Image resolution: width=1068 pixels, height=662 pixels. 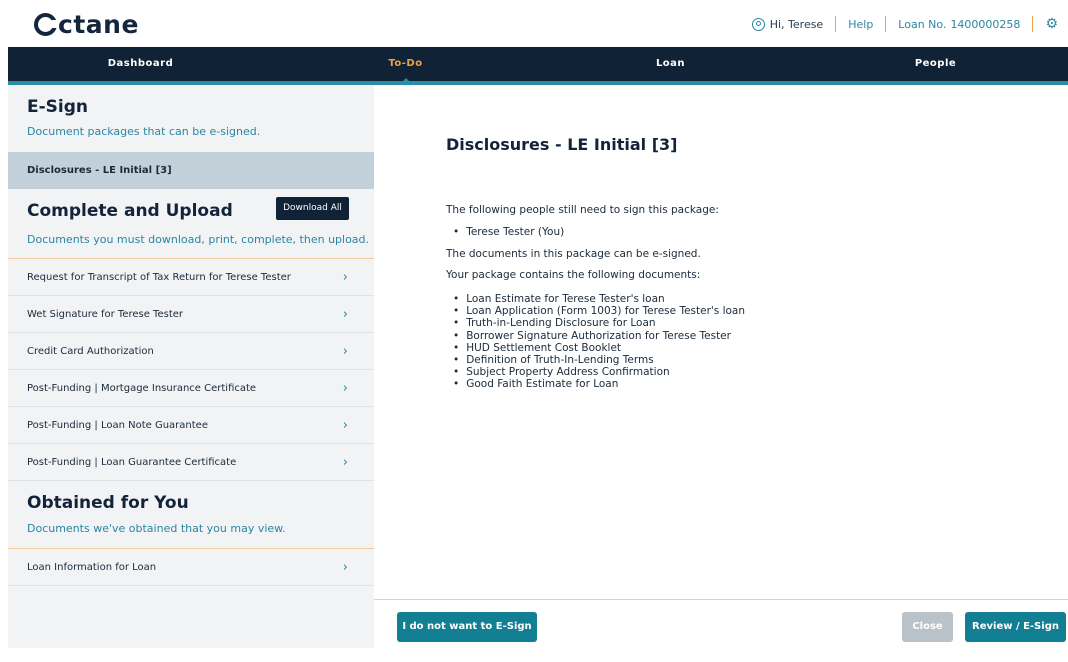 I want to click on user-circle-icon, so click(x=758, y=24).